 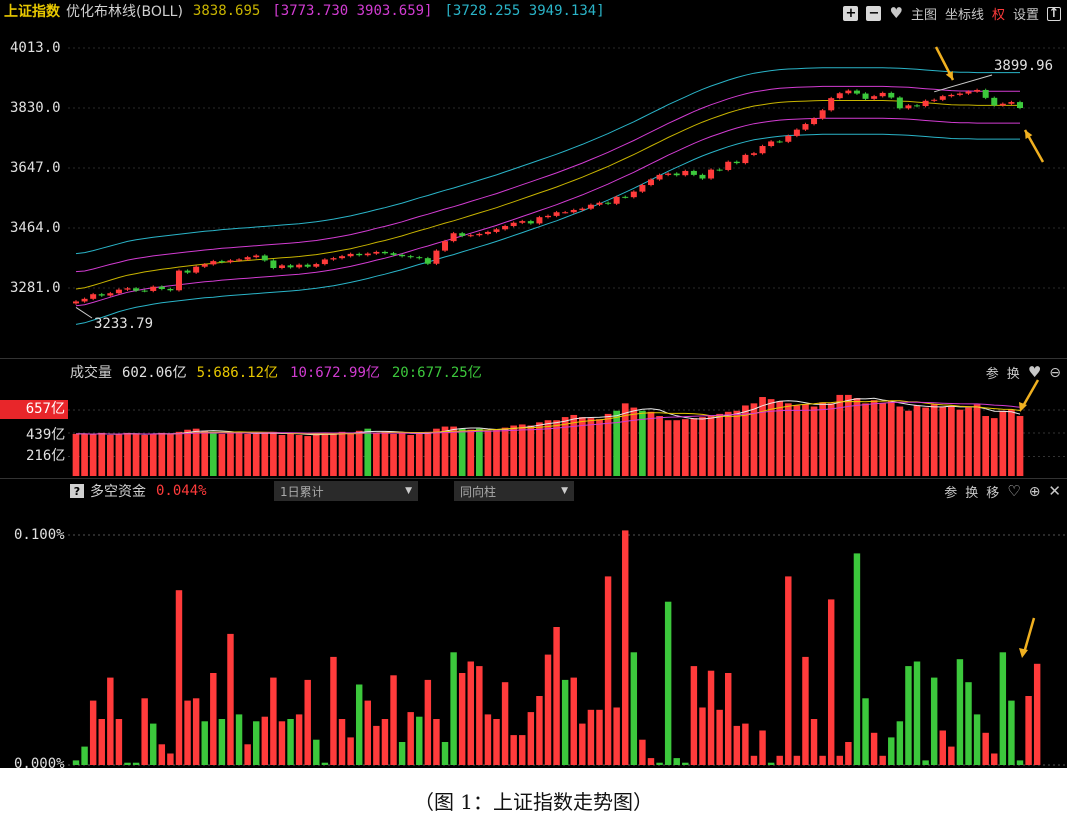 I want to click on volume-chart, so click(x=533, y=418).